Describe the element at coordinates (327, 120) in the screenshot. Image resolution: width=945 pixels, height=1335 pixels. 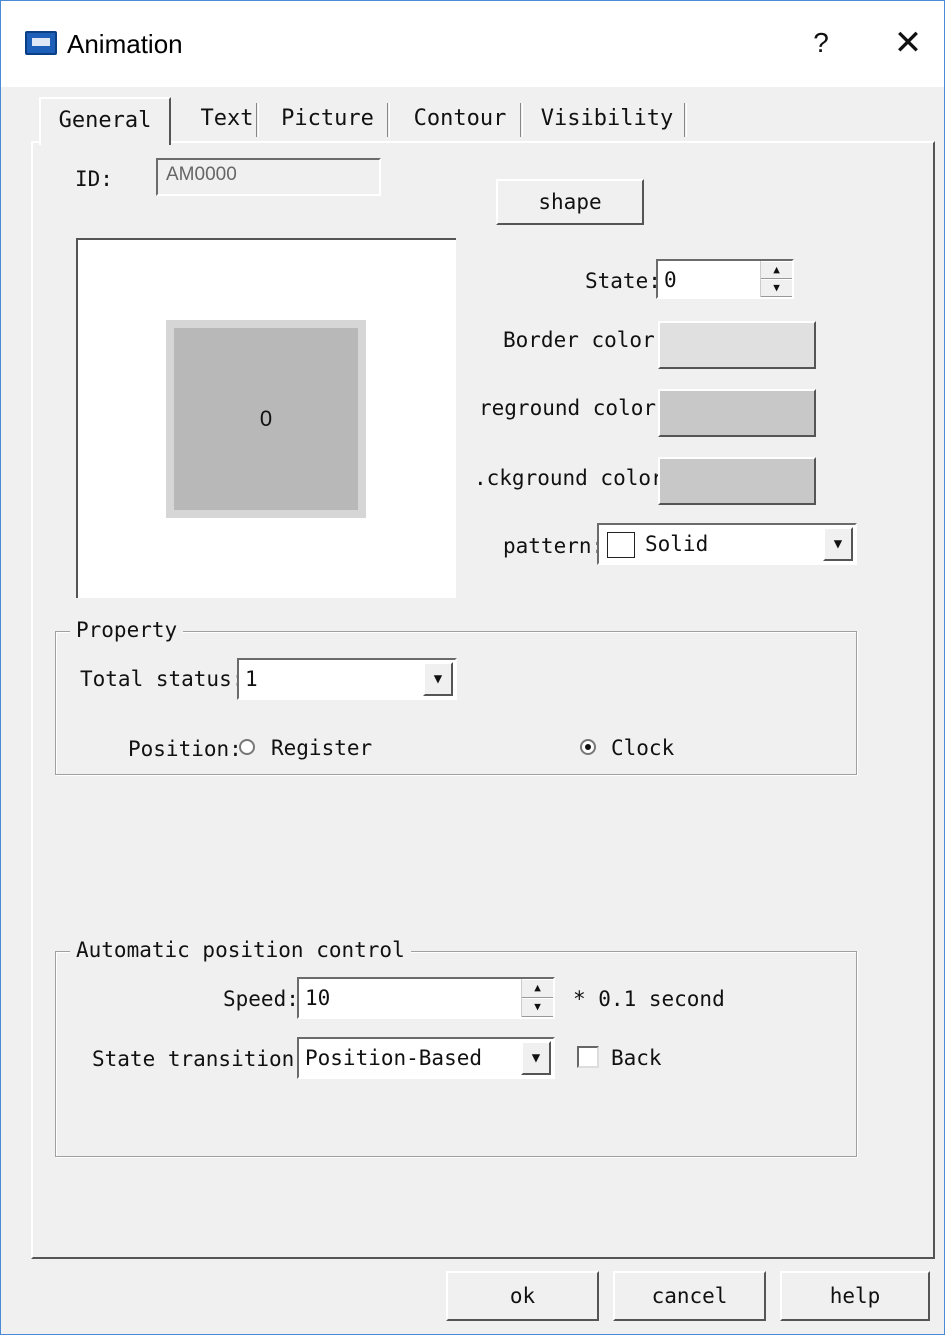
I see `tab-picture: Picture` at that location.